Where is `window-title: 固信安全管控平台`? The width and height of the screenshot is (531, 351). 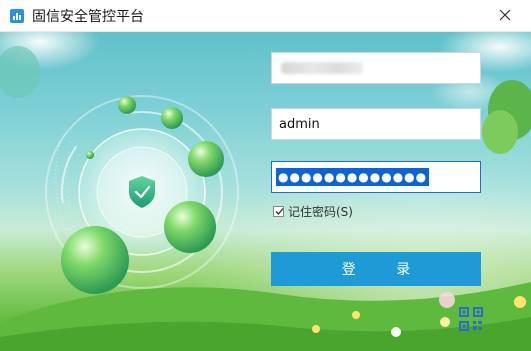
window-title: 固信安全管控平台 is located at coordinates (88, 16).